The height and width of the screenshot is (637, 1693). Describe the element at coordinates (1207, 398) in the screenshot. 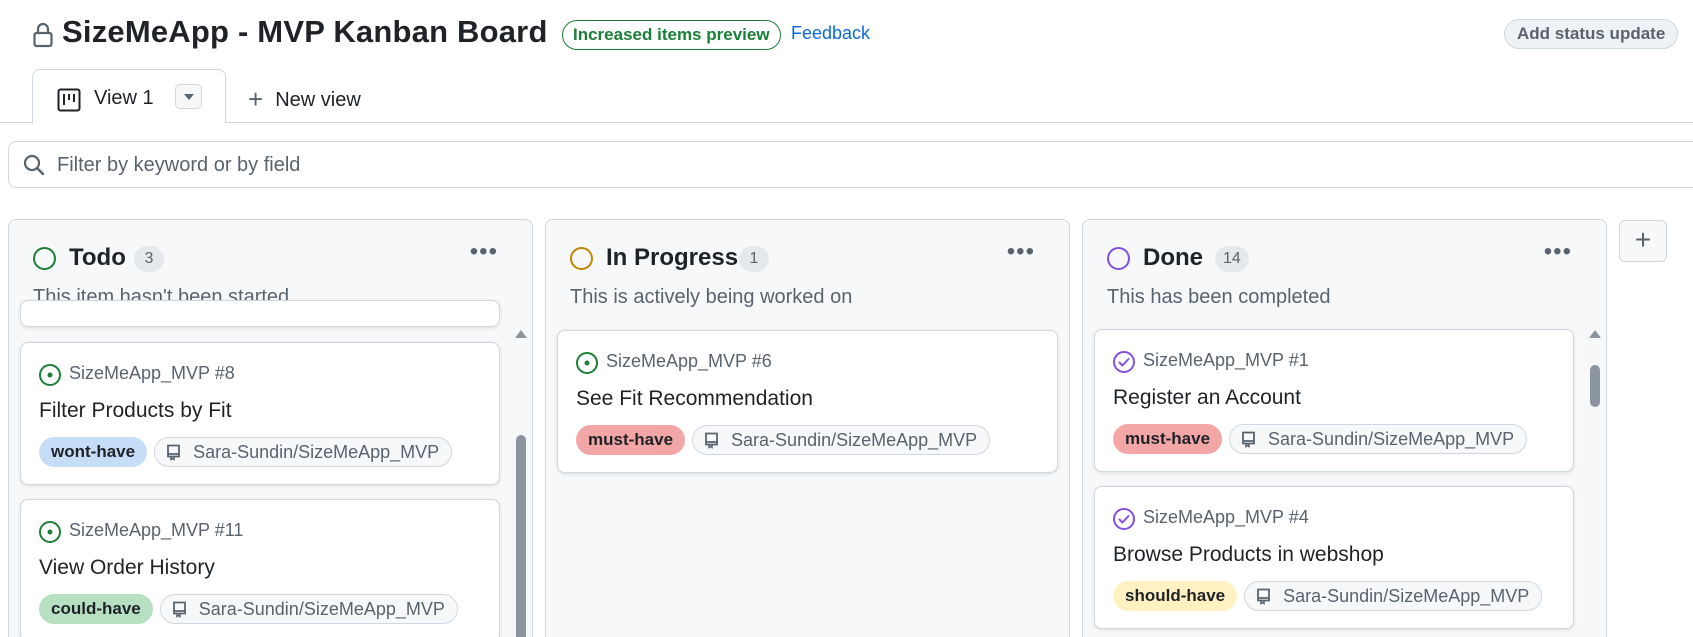

I see `issue-title: Register an Account` at that location.